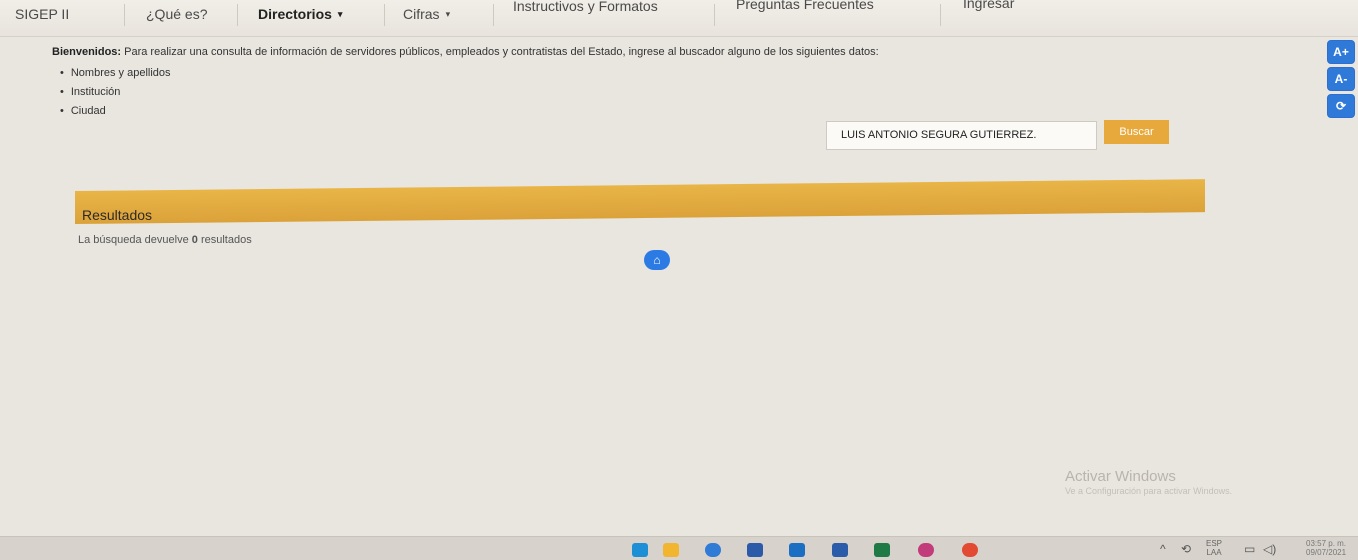  What do you see at coordinates (1341, 52) in the screenshot?
I see `increase-font-button: A+` at bounding box center [1341, 52].